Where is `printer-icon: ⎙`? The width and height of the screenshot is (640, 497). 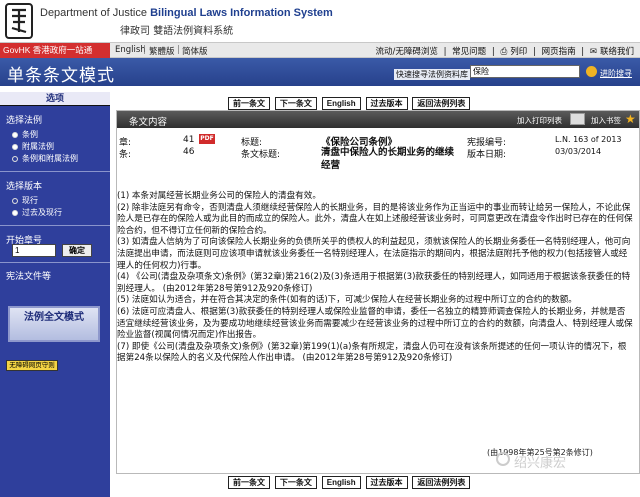 printer-icon: ⎙ is located at coordinates (504, 52).